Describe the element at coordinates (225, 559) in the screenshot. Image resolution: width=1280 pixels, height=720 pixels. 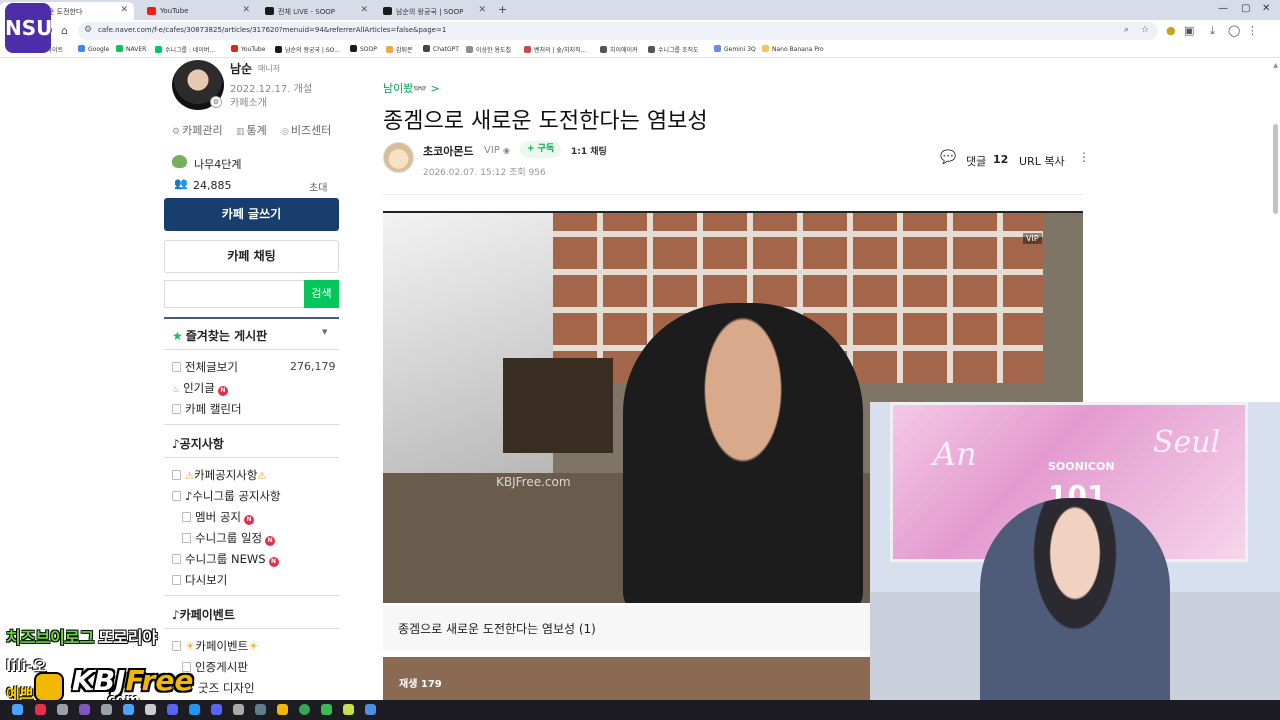
I see `menu-group-news: 수니그룹 NEWS N` at that location.